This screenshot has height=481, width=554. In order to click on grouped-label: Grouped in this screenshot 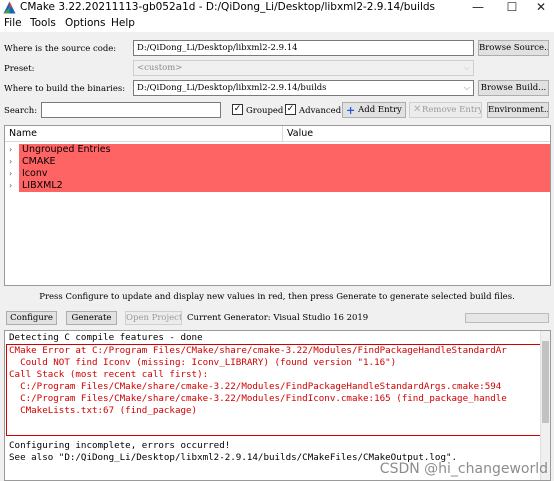, I will do `click(265, 111)`.